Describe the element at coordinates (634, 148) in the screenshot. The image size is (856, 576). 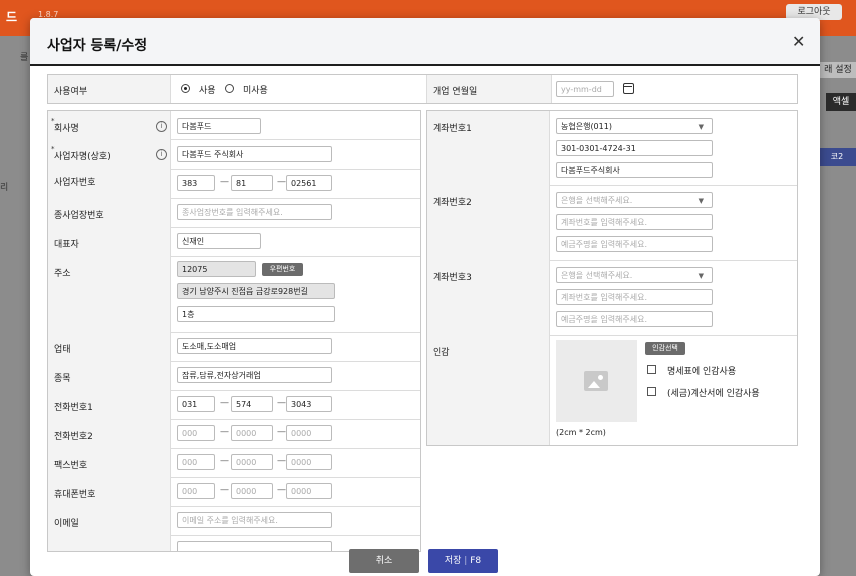
I see `account1-number: 301-0301-4724-31` at that location.